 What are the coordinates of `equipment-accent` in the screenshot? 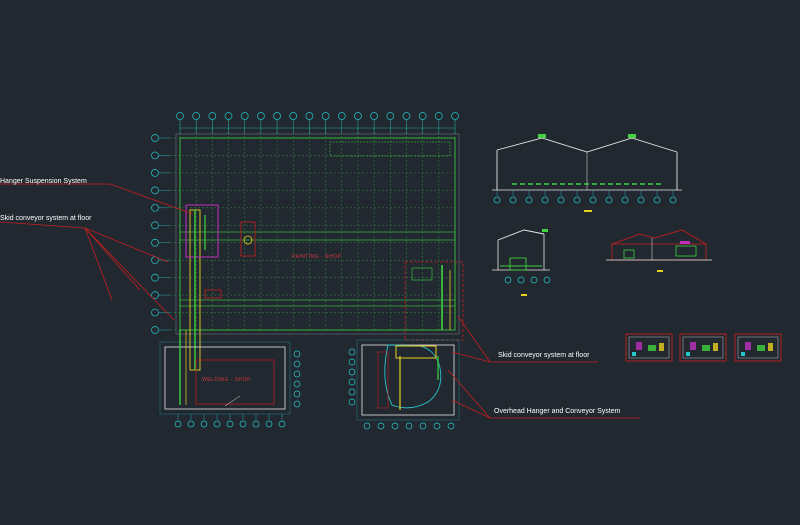 It's located at (685, 242).